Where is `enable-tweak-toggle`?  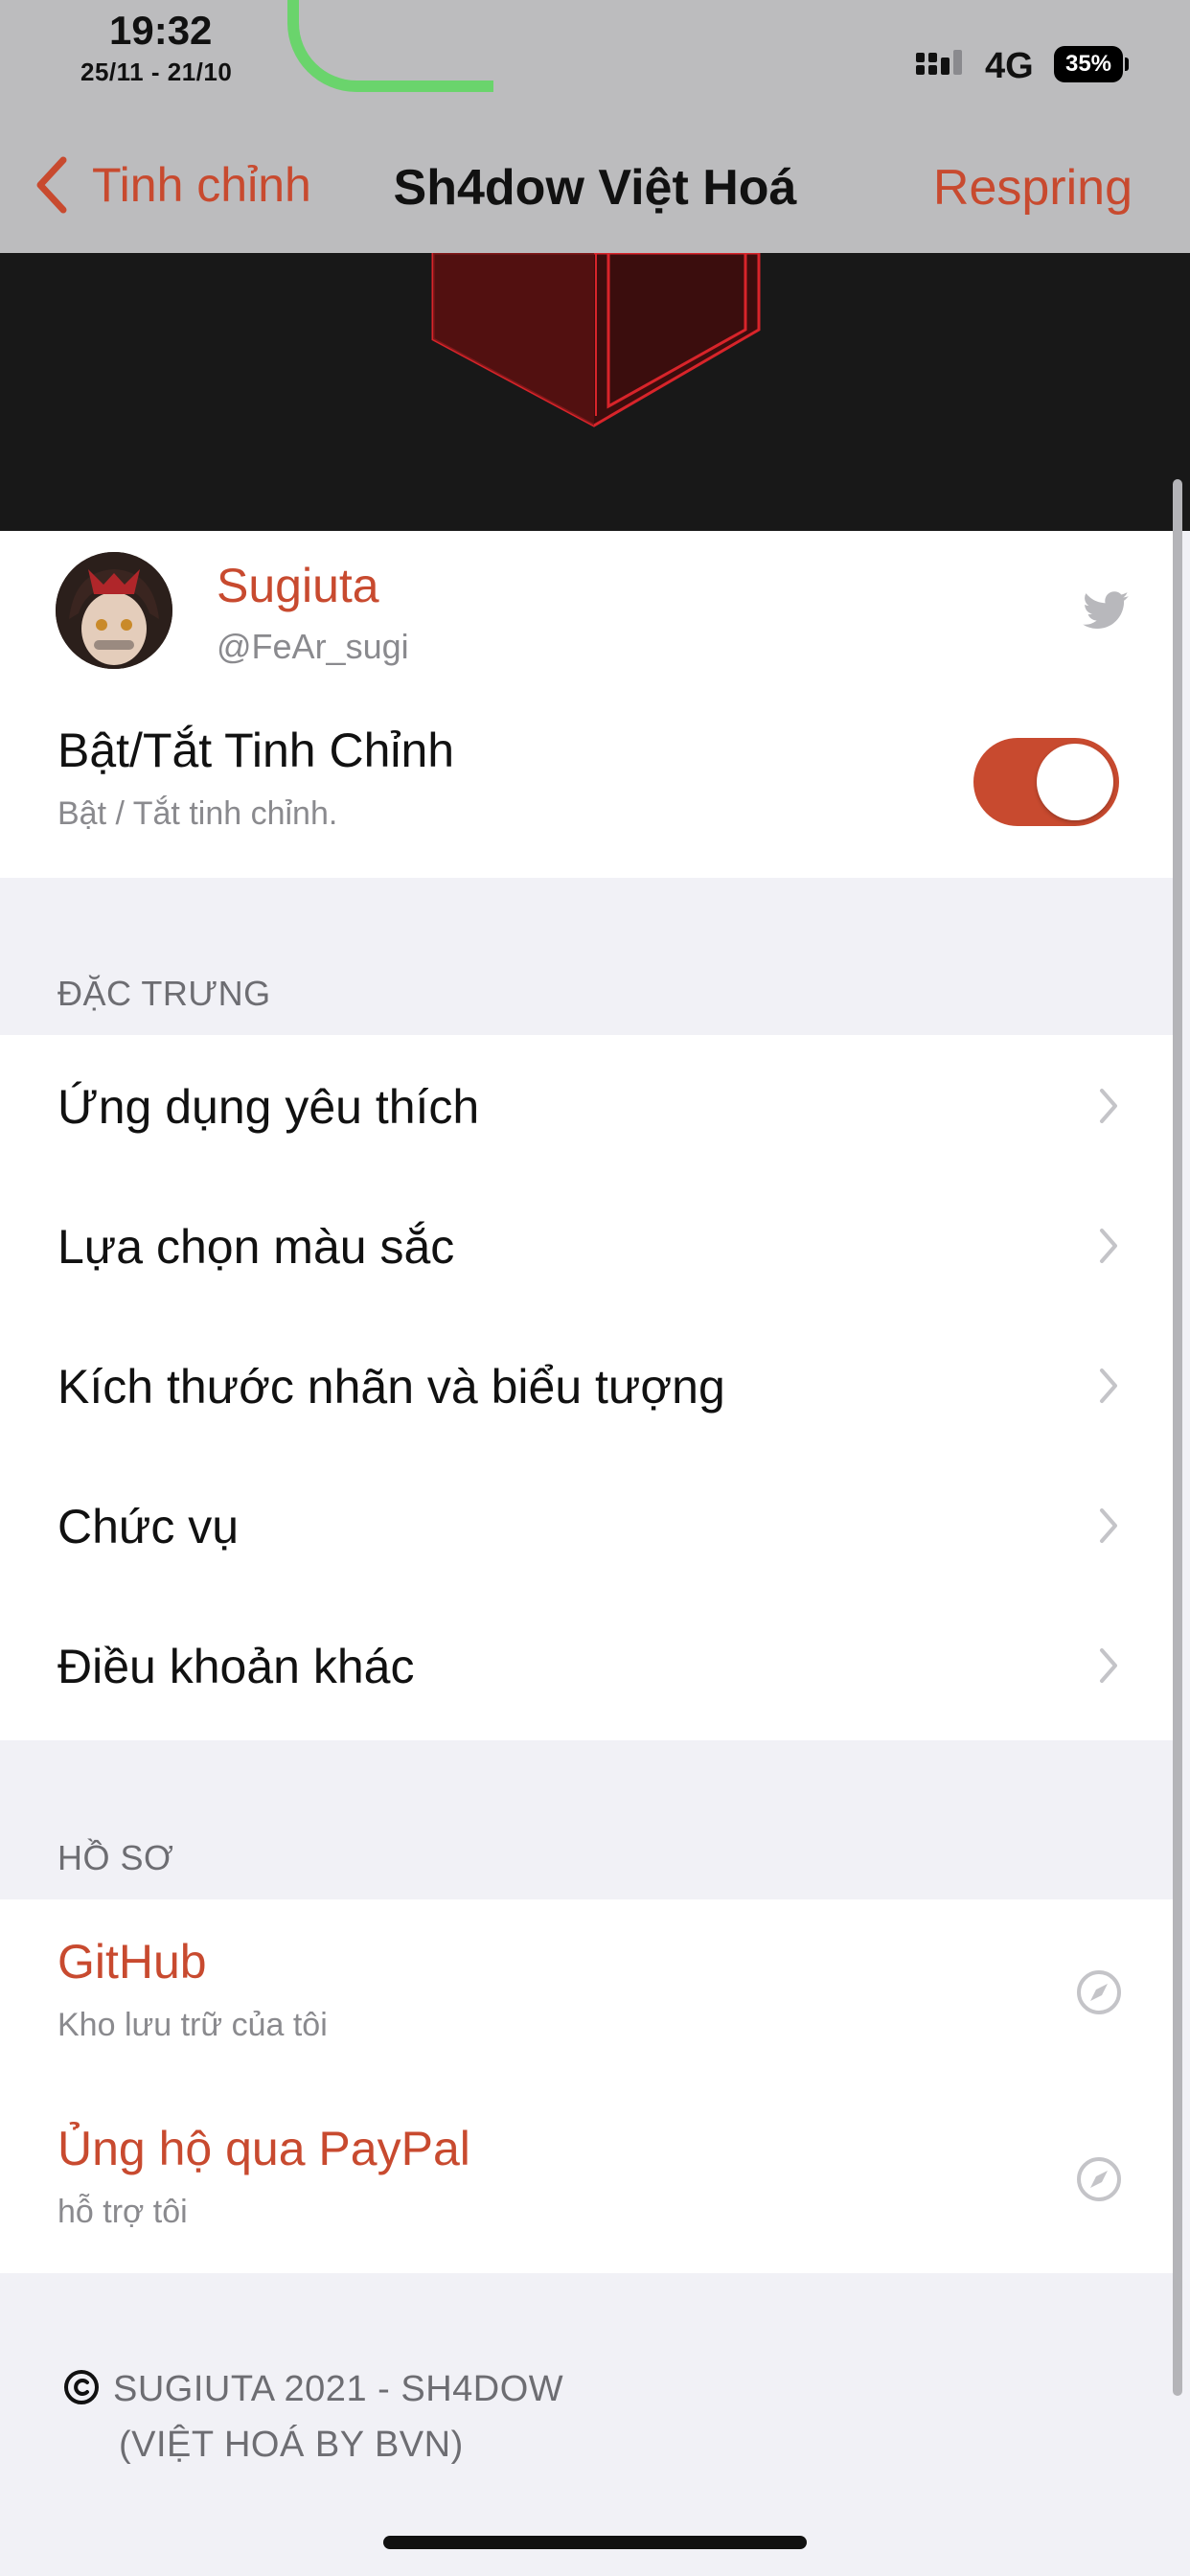 enable-tweak-toggle is located at coordinates (1046, 782).